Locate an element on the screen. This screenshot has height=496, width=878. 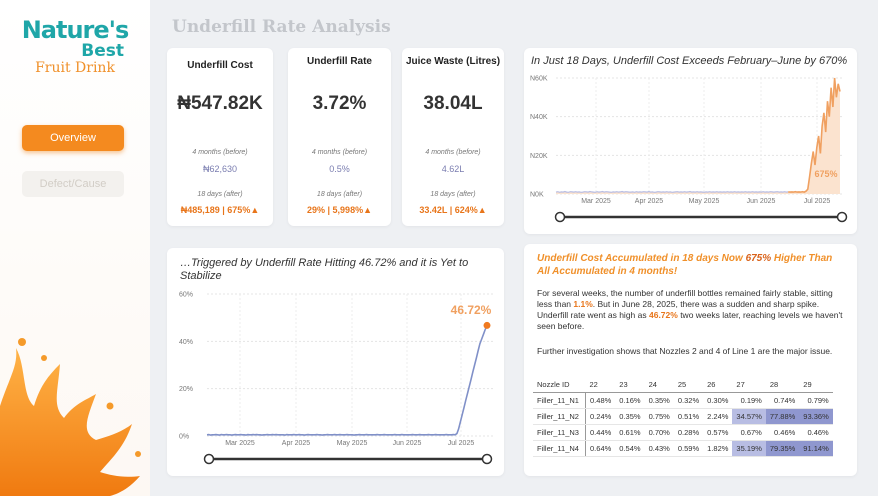
brand-word-2: Best is located at coordinates (102, 51).